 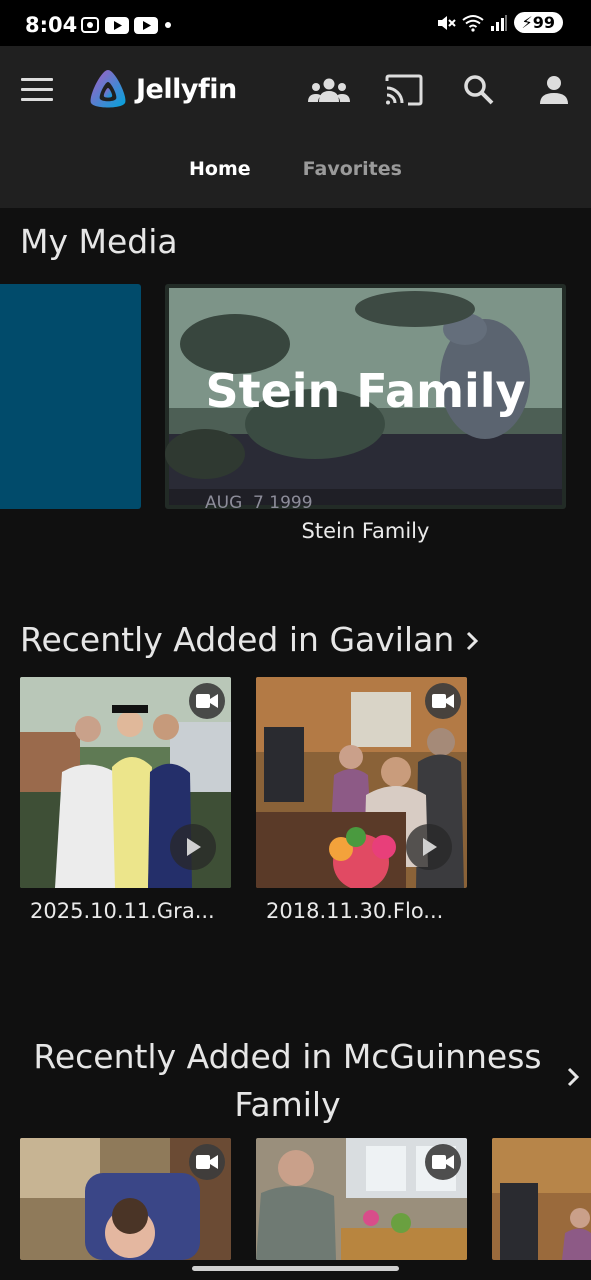 What do you see at coordinates (237, 639) in the screenshot?
I see `recent-gavilan-title: Recently Added in Gavilan` at bounding box center [237, 639].